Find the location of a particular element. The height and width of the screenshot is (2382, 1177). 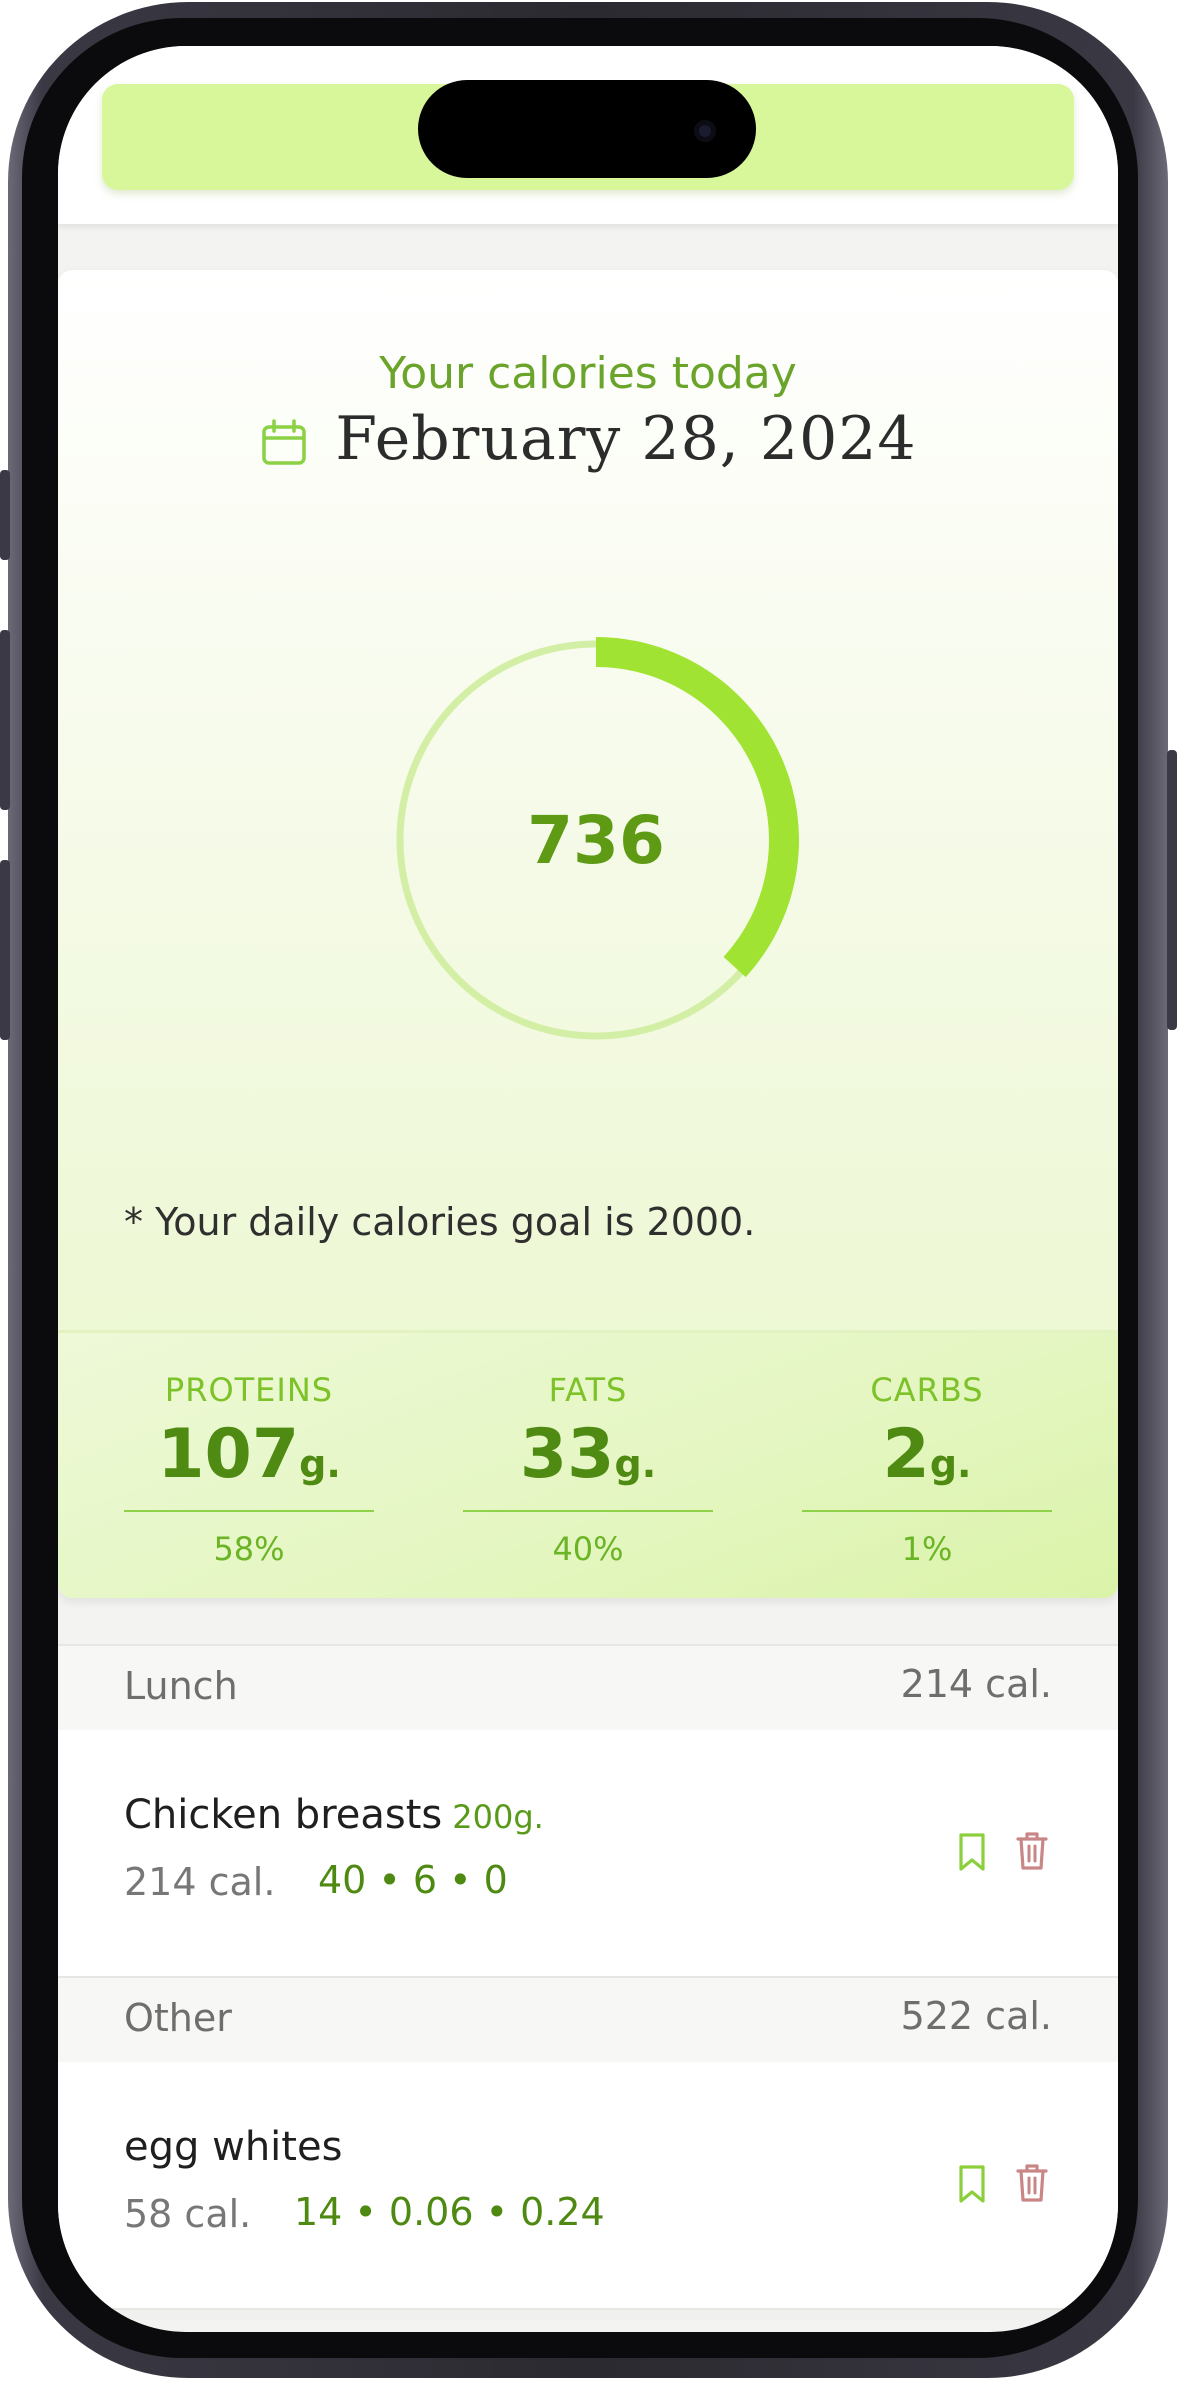

macro-percent: 40% is located at coordinates (588, 1549).